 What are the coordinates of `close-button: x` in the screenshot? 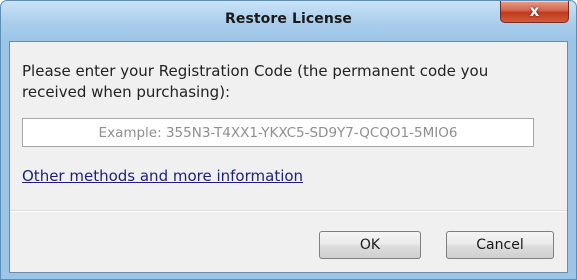 It's located at (534, 12).